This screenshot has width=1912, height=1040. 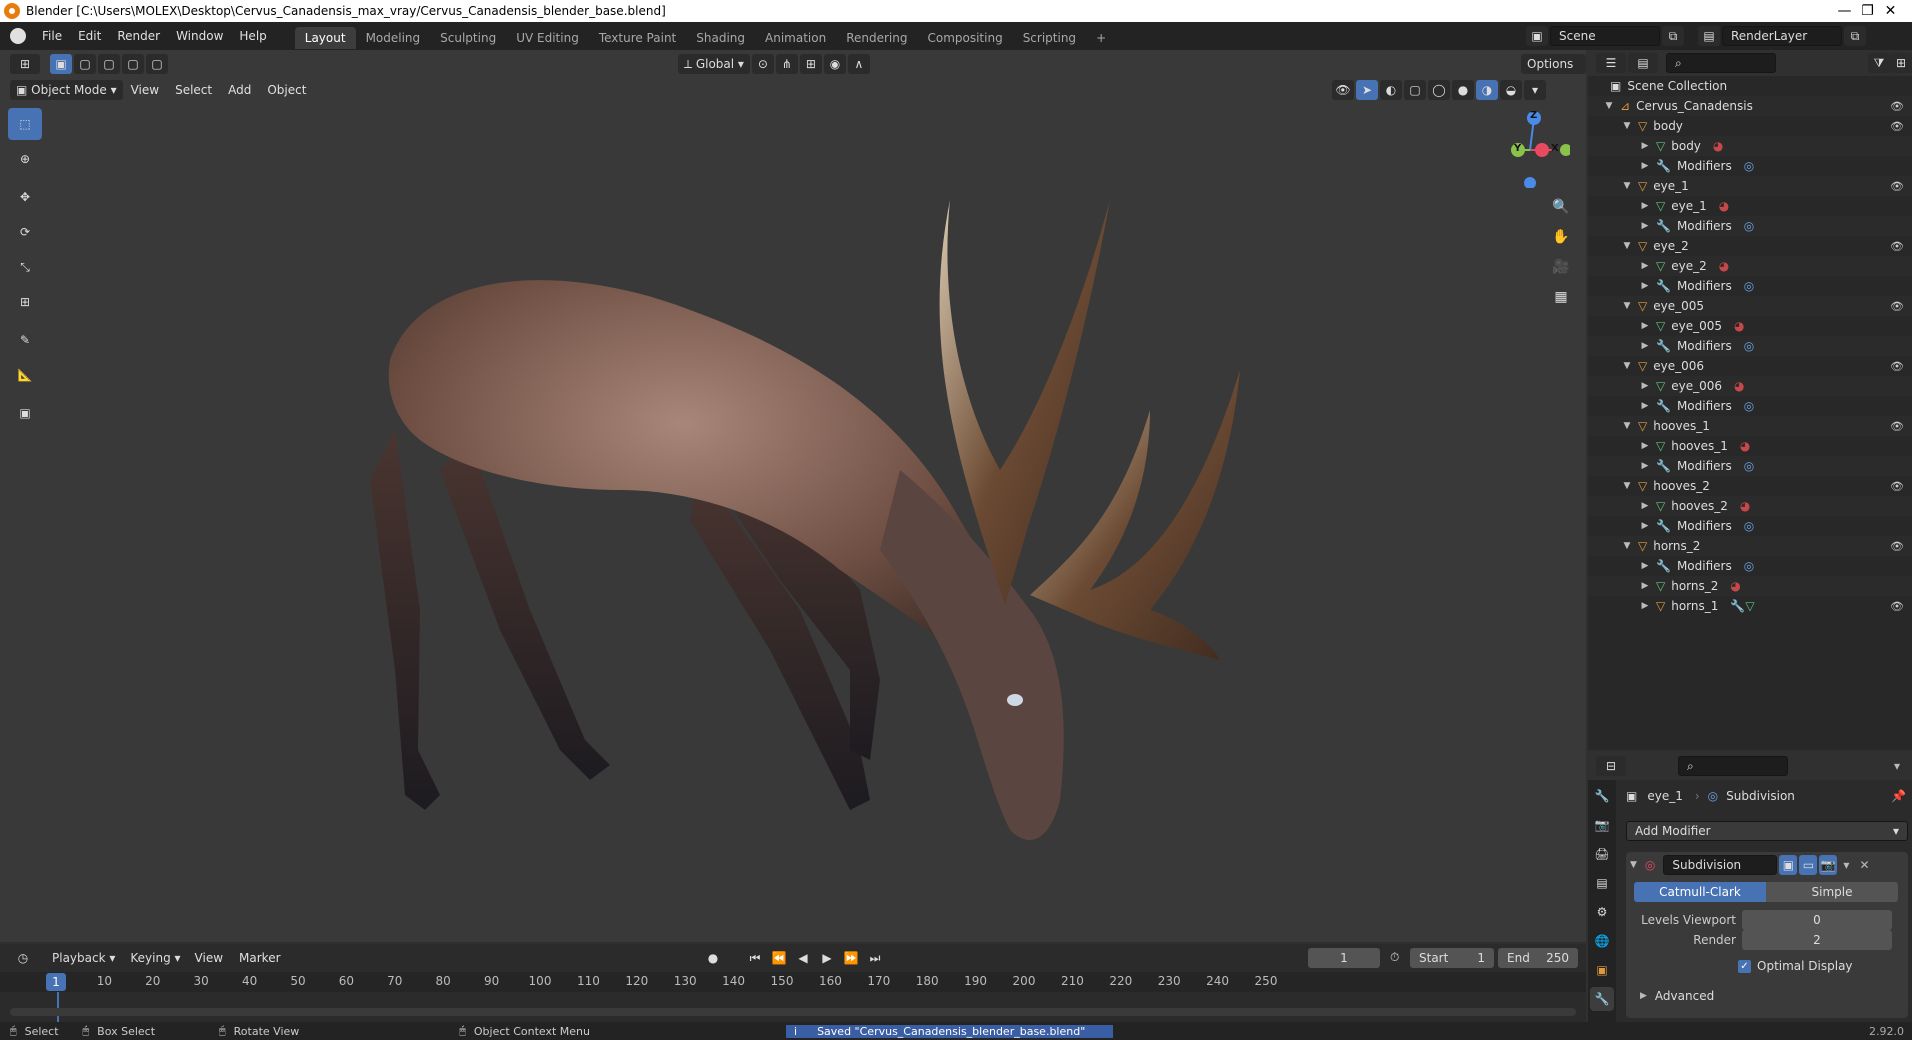 What do you see at coordinates (1828, 865) in the screenshot?
I see `render-toggle-icon: 📷` at bounding box center [1828, 865].